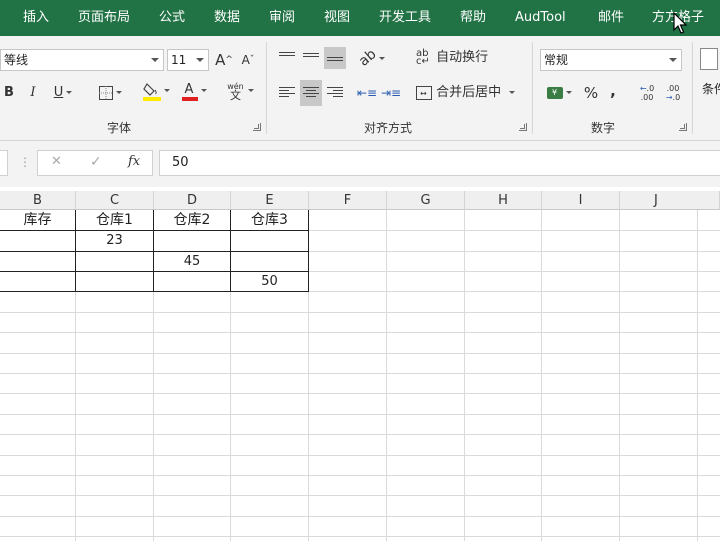 This screenshot has height=541, width=720. Describe the element at coordinates (224, 60) in the screenshot. I see `grow-font-button: A^` at that location.